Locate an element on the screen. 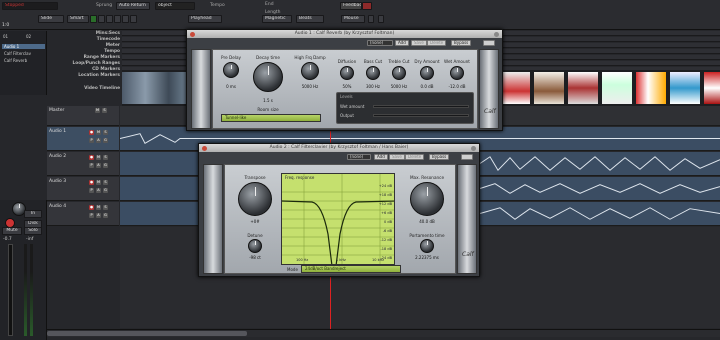 The width and height of the screenshot is (720, 340). nudge-right-icon is located at coordinates (381, 19).